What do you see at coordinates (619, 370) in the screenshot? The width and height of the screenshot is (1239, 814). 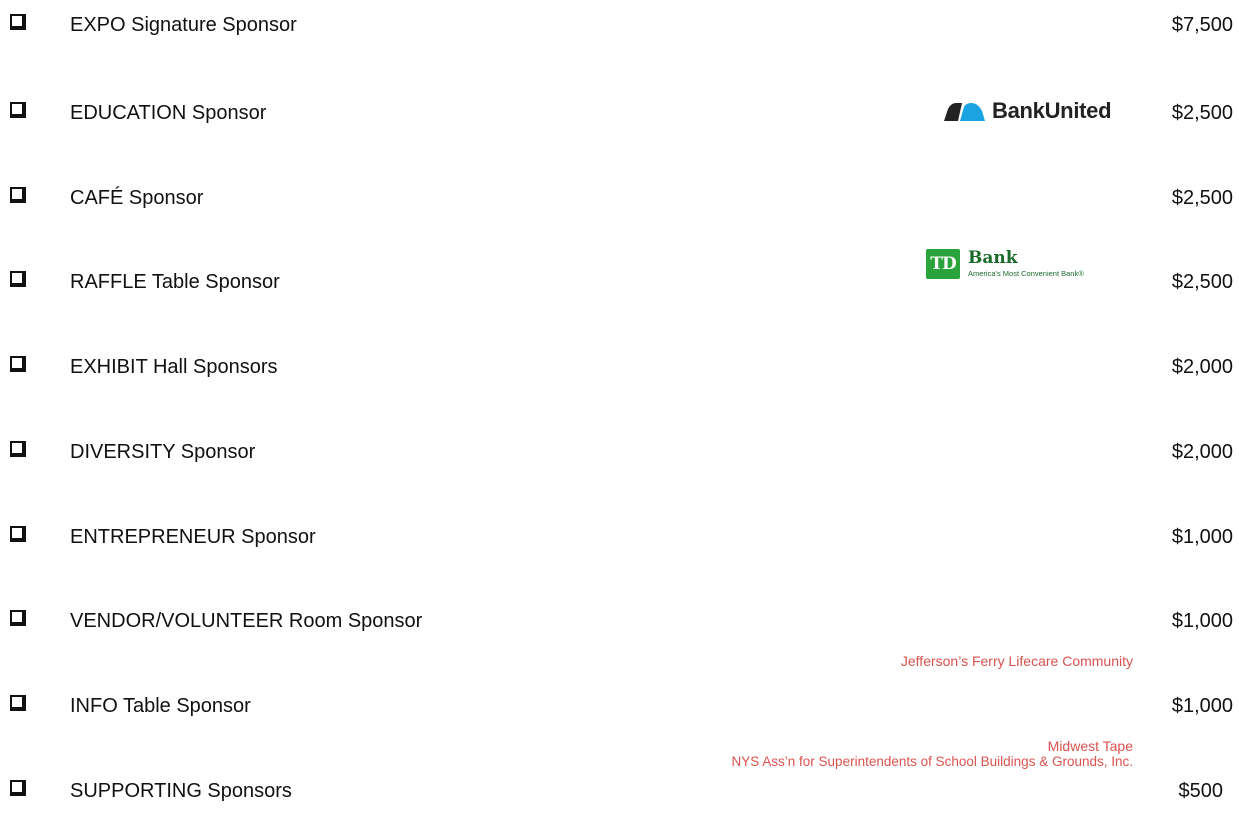 I see `sponsorship-row-exhibit: EXHIBIT Hall Sponsors $2,000` at bounding box center [619, 370].